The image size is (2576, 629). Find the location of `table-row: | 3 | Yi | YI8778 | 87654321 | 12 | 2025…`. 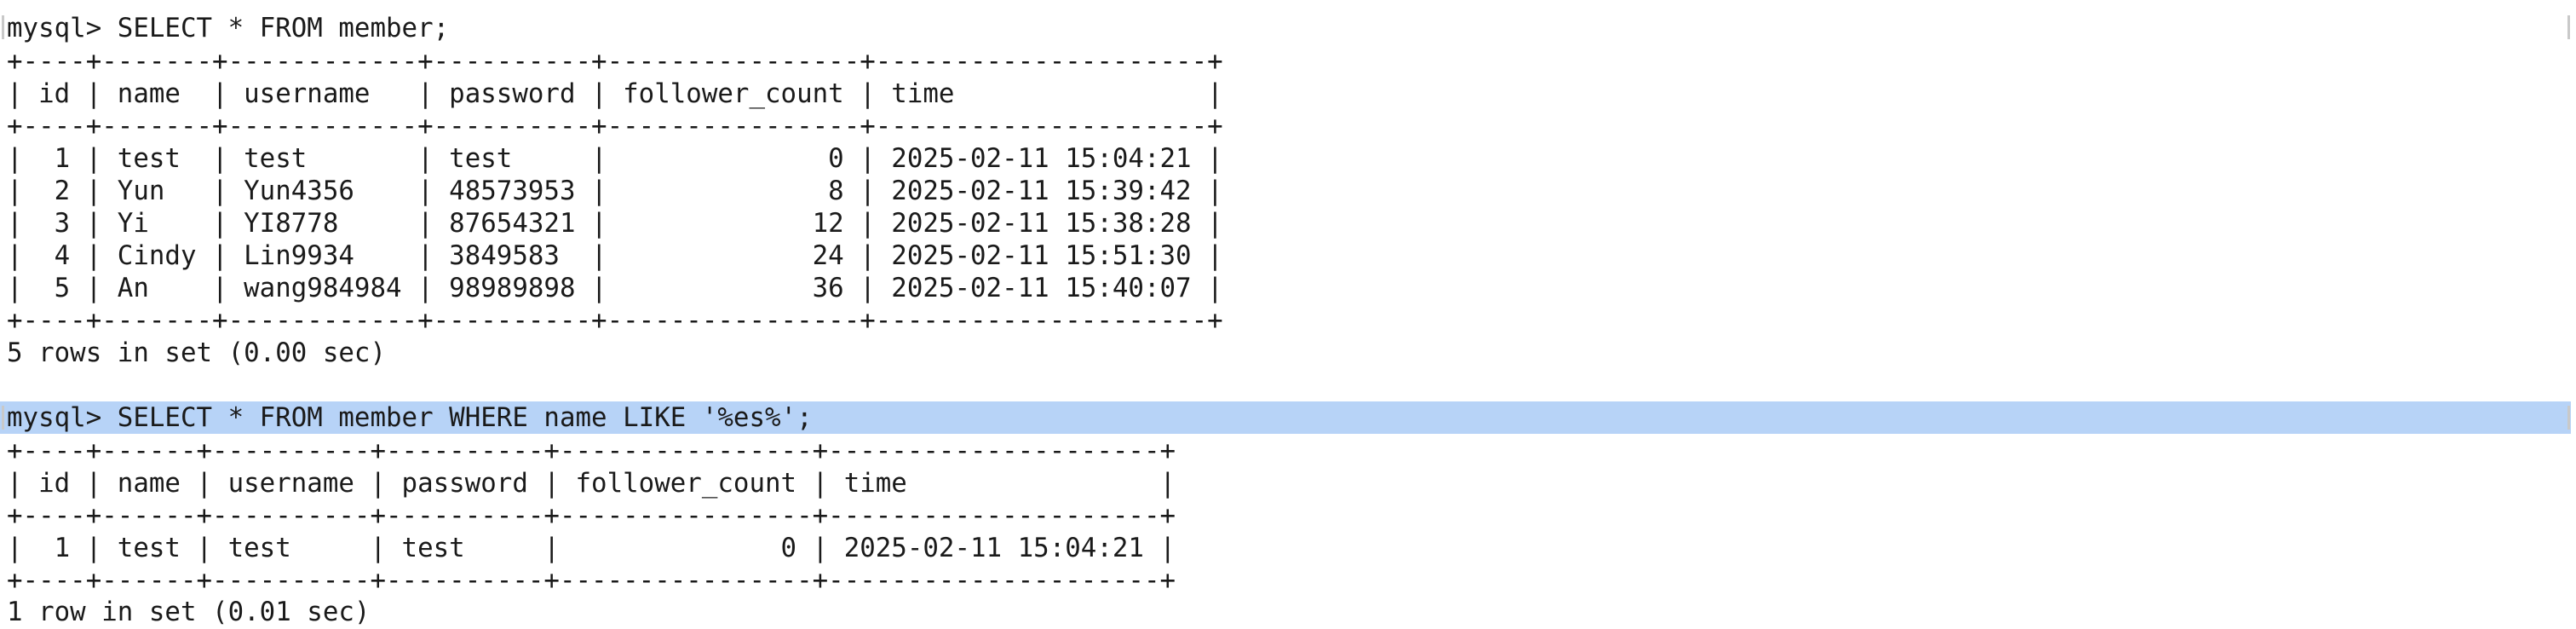

table-row: | 3 | Yi | YI8778 | 87654321 | 12 | 2025… is located at coordinates (615, 224).